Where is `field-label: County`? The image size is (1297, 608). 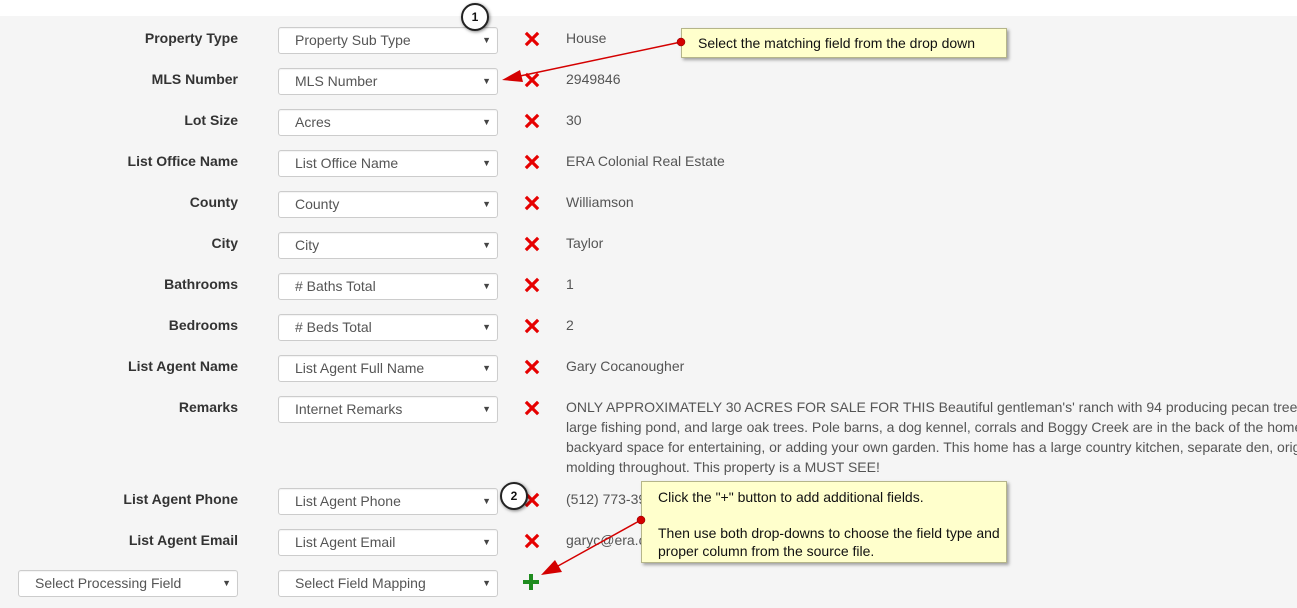
field-label: County is located at coordinates (213, 202).